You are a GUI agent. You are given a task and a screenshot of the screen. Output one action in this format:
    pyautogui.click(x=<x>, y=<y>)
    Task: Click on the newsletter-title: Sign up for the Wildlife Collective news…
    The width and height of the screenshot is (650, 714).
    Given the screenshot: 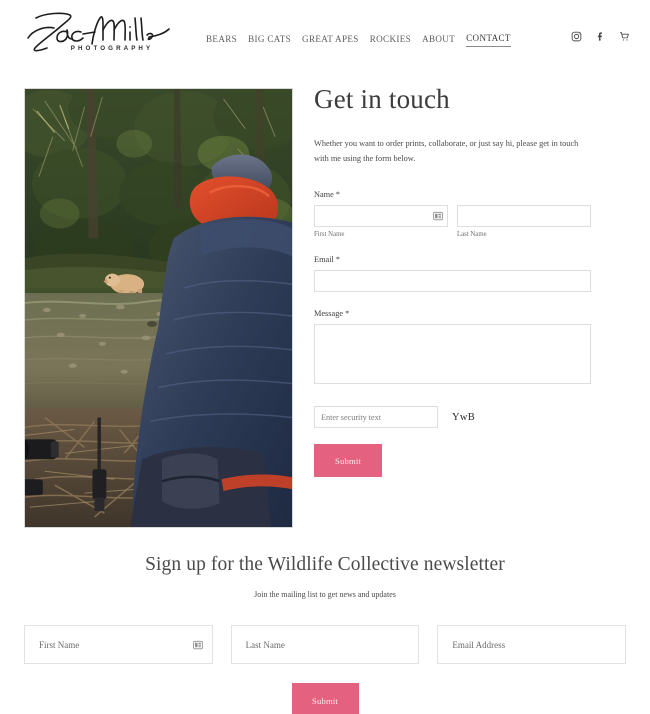 What is the action you would take?
    pyautogui.click(x=325, y=564)
    